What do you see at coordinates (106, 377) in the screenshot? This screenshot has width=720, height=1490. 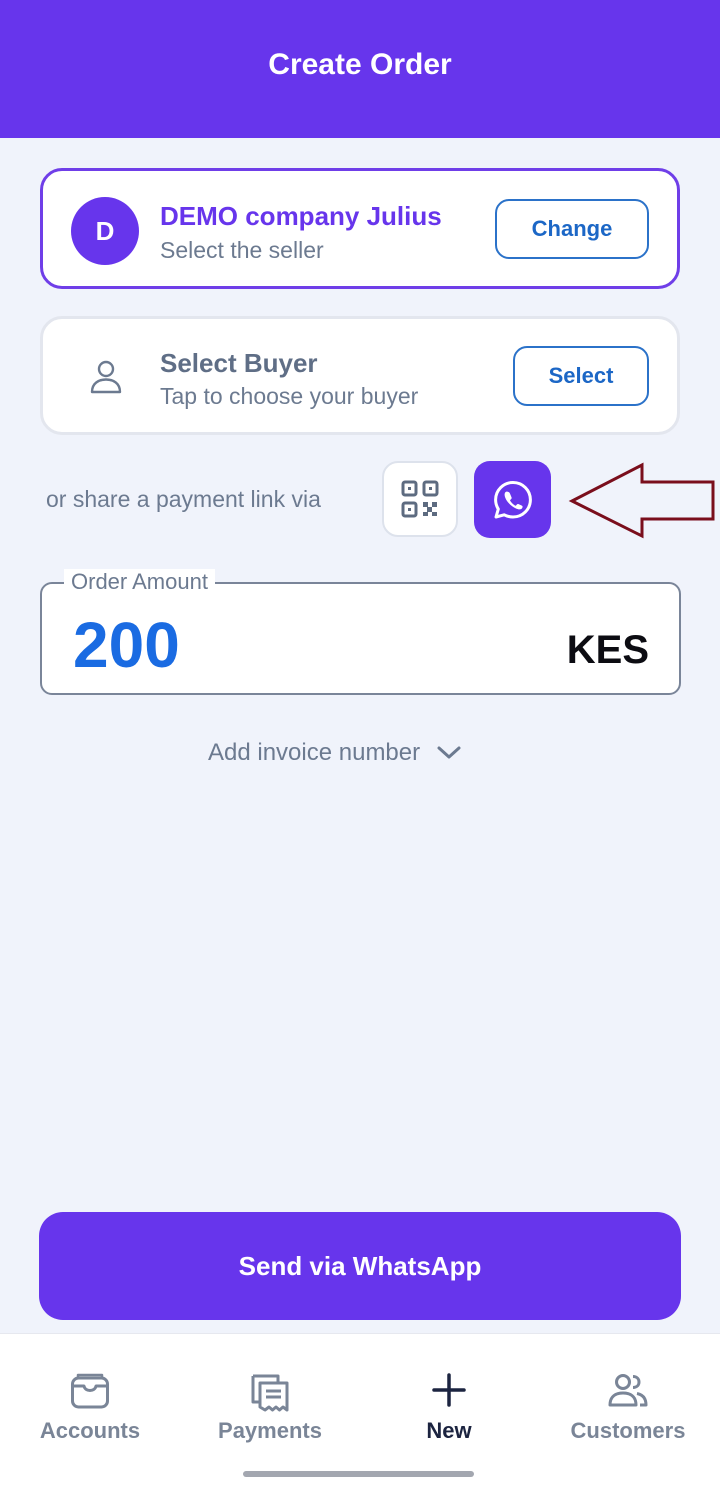 I see `person-icon` at bounding box center [106, 377].